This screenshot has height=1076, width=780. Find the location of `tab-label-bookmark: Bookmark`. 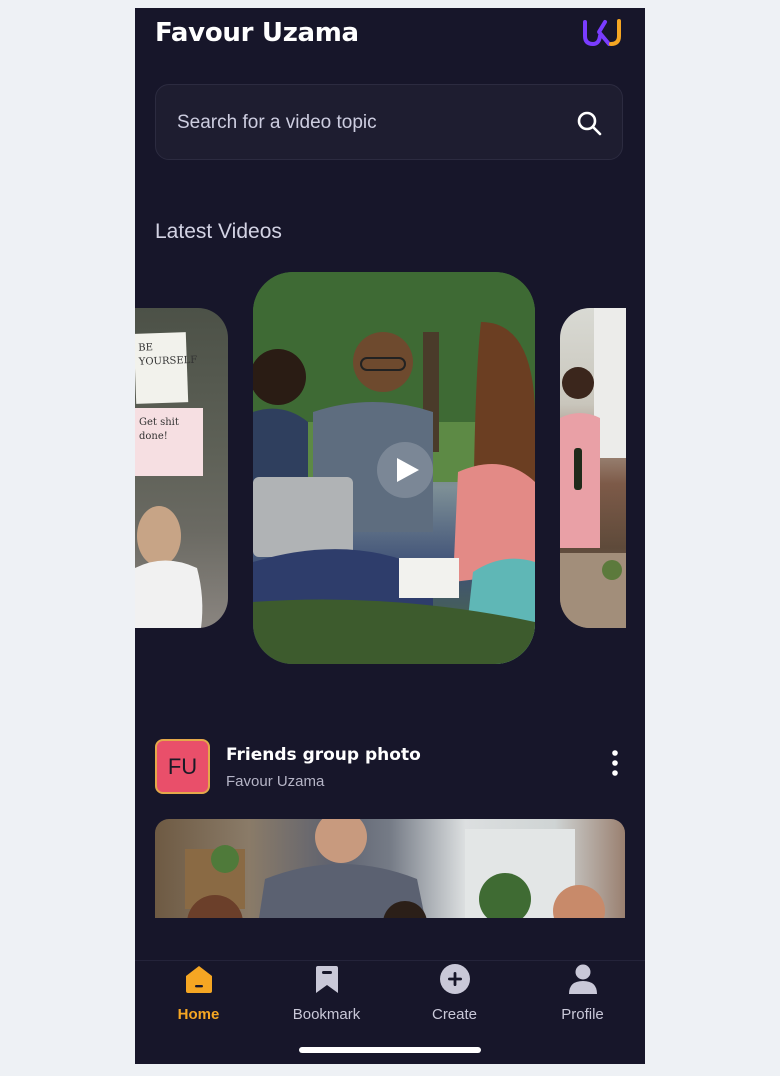

tab-label-bookmark: Bookmark is located at coordinates (326, 1014).